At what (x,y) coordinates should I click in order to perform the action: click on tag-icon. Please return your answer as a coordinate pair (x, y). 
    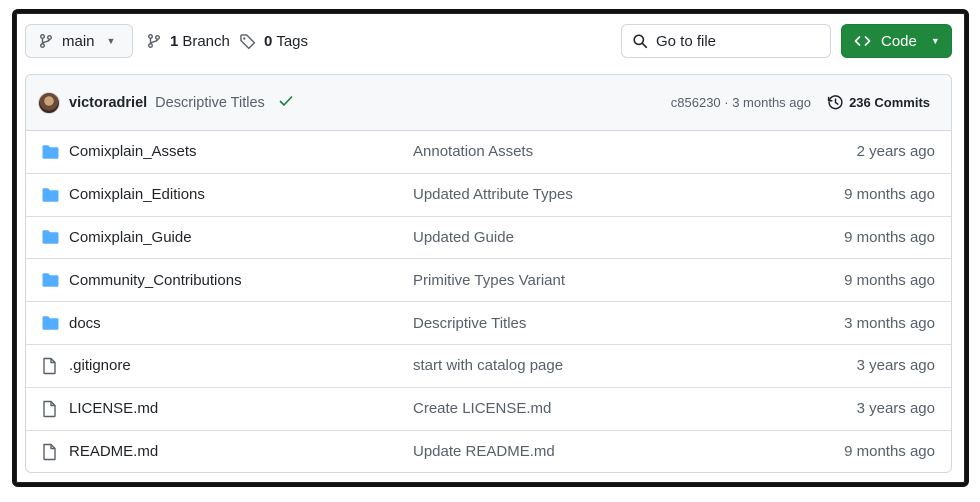
    Looking at the image, I should click on (251, 41).